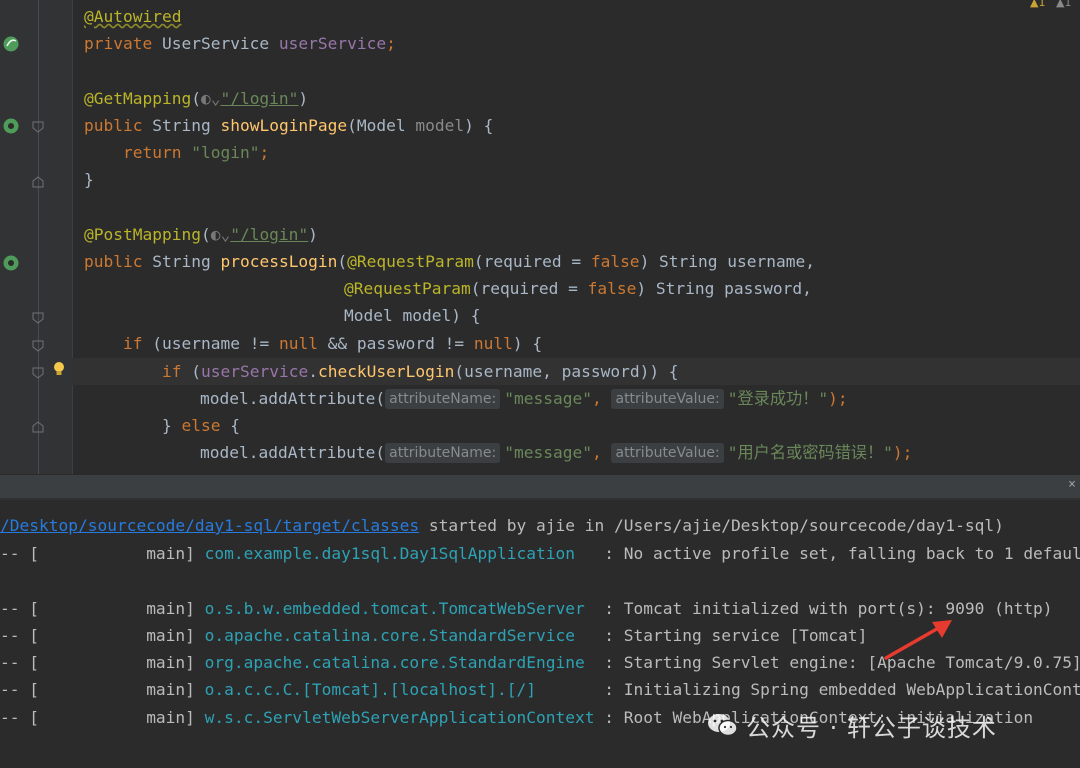 The image size is (1080, 768). I want to click on editor-gutter, so click(36, 237).